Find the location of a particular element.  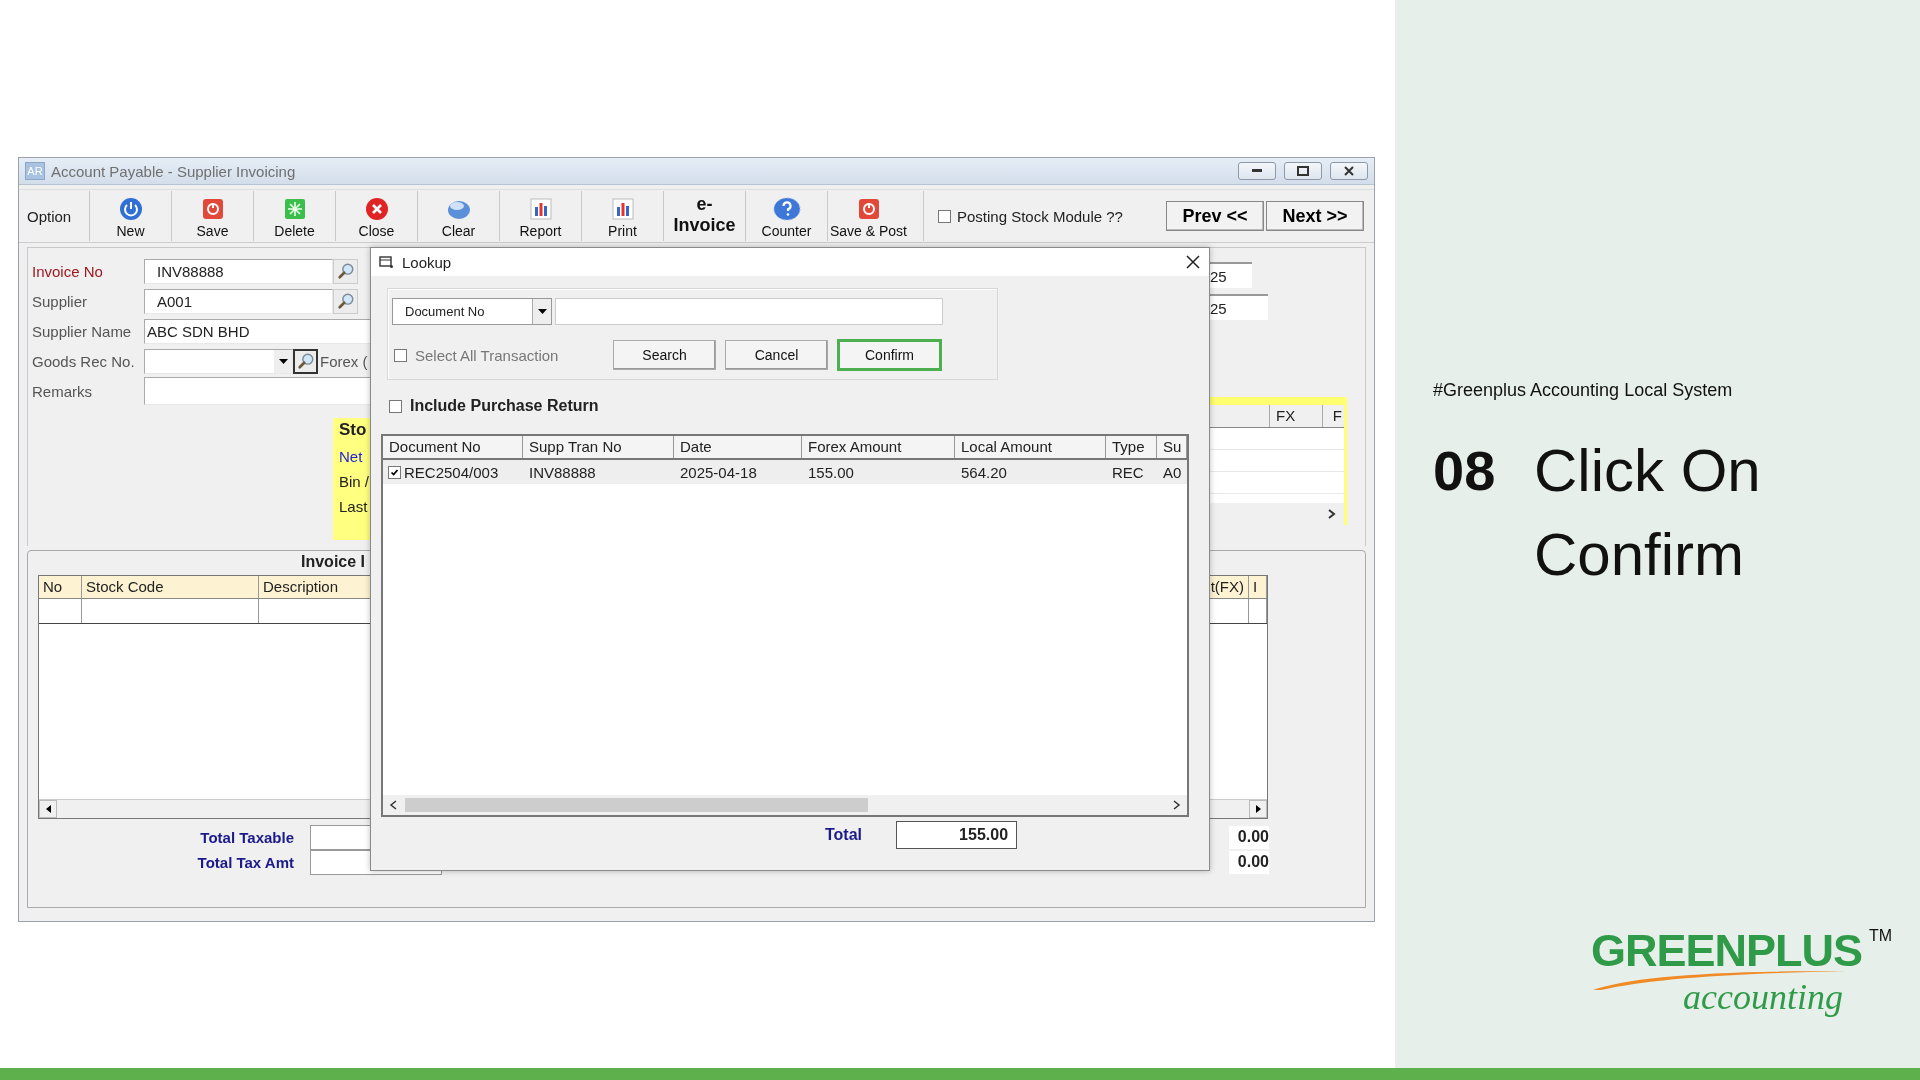

column-header: No is located at coordinates (60, 587).